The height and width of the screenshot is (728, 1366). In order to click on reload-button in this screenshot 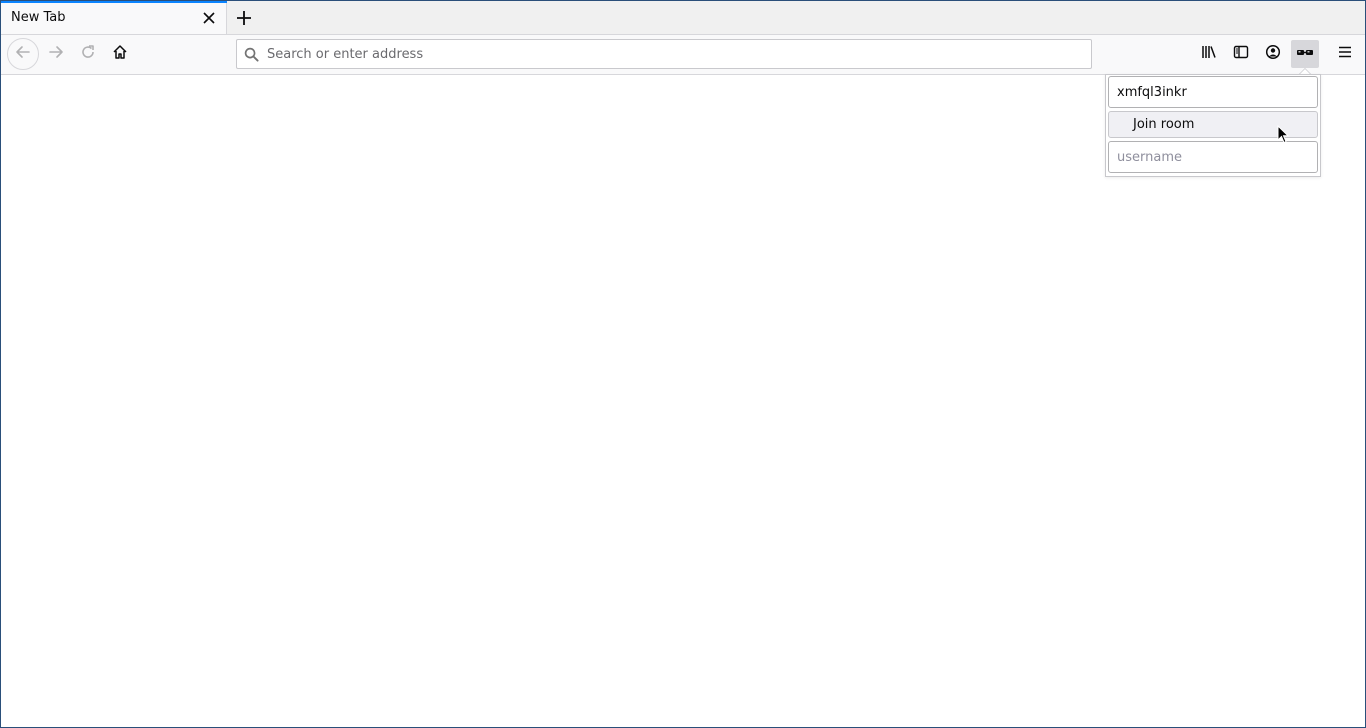, I will do `click(88, 54)`.